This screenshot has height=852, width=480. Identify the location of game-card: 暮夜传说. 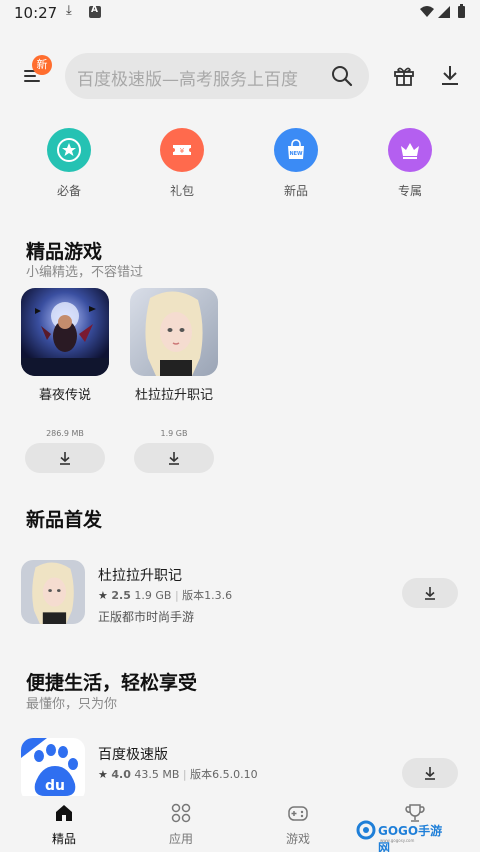
(65, 345).